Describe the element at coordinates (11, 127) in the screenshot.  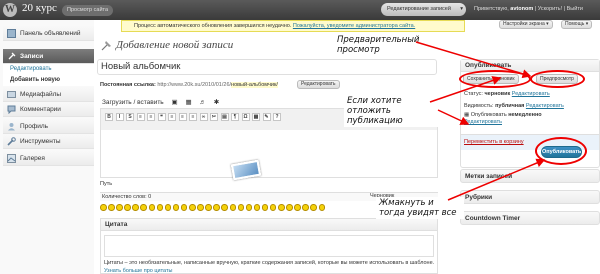
I see `user-icon` at that location.